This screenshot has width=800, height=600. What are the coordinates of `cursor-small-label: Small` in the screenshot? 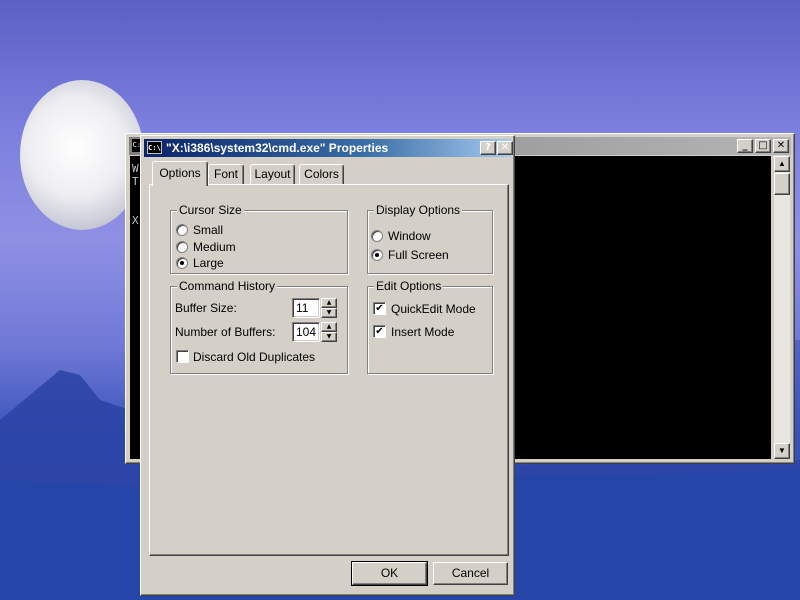 It's located at (208, 230).